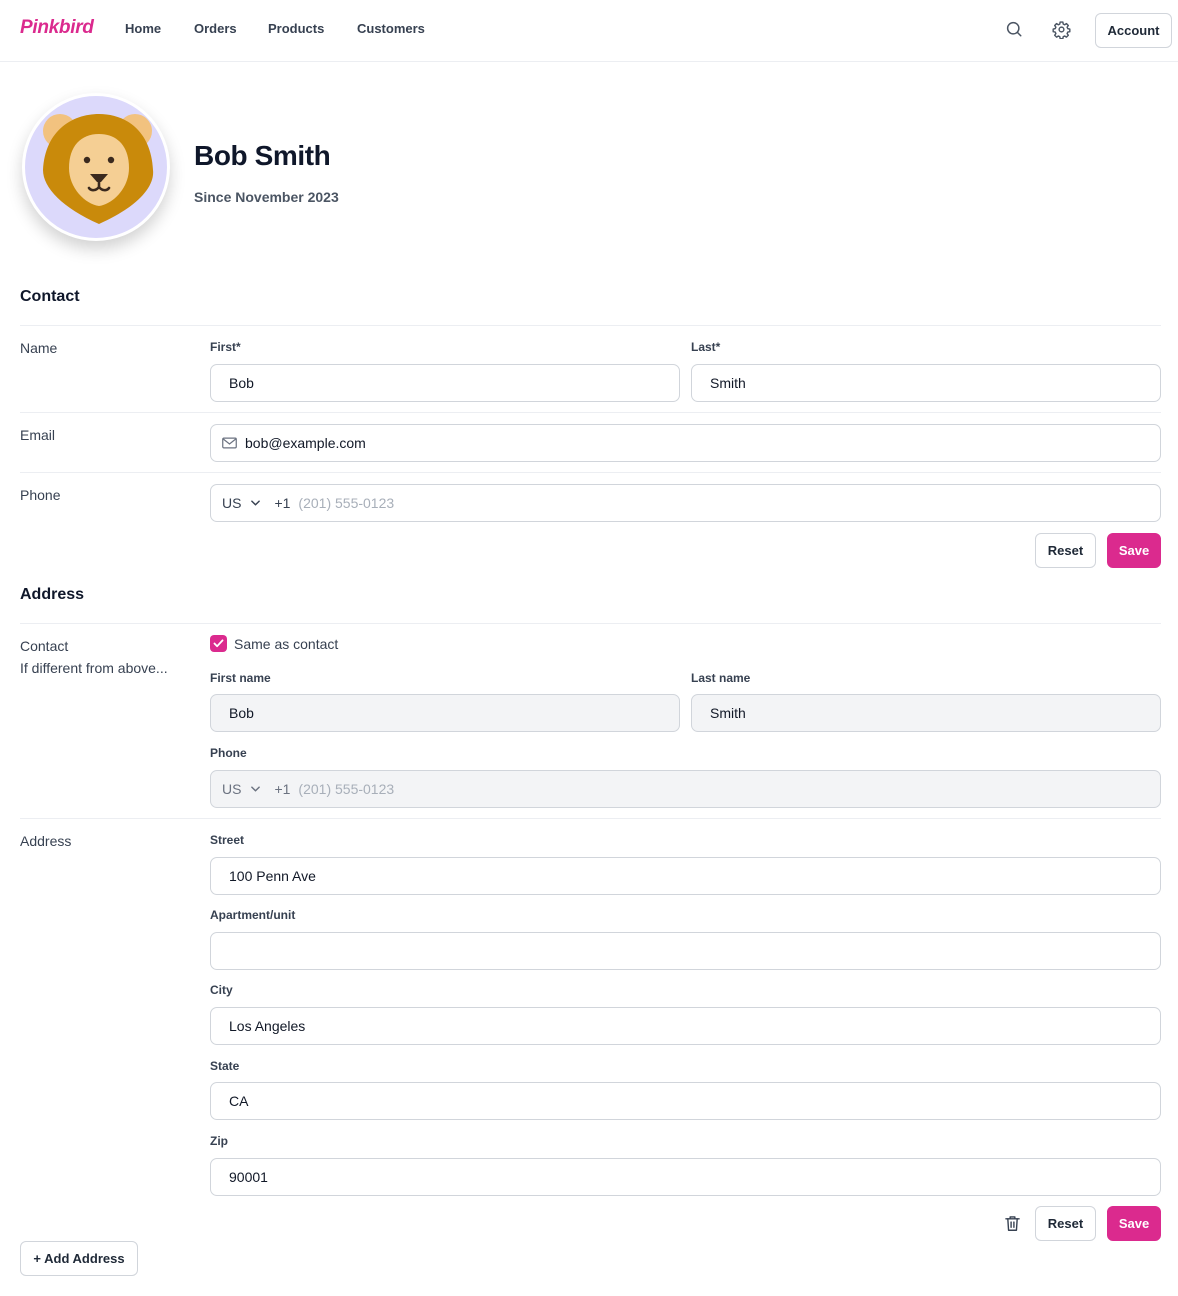  What do you see at coordinates (232, 503) in the screenshot?
I see `country-code: US` at bounding box center [232, 503].